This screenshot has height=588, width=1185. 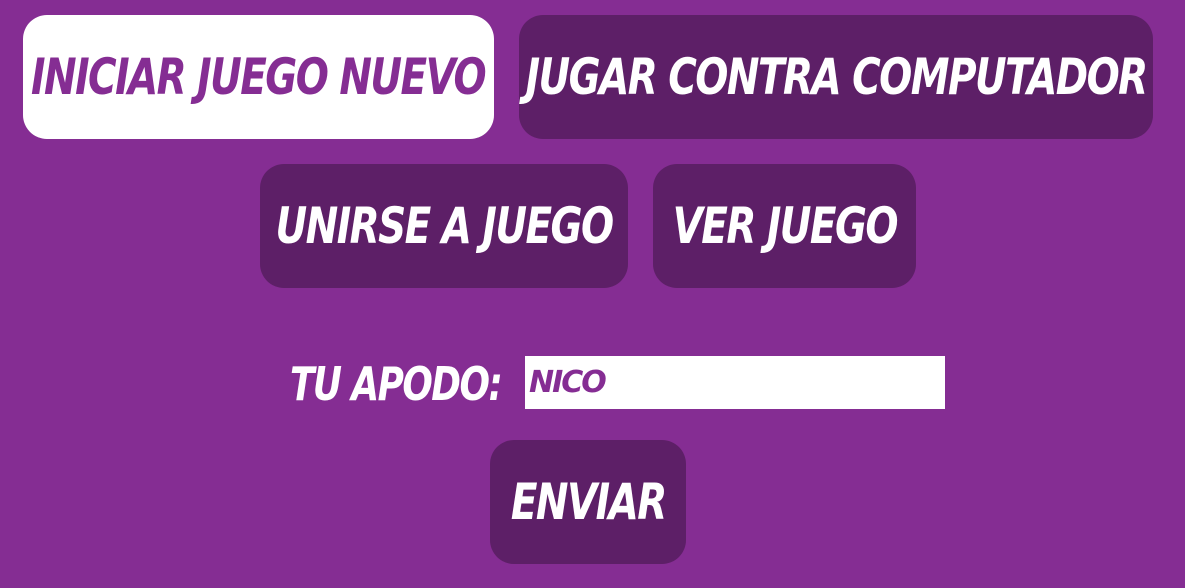 I want to click on submit-label: Enviar, so click(x=588, y=502).